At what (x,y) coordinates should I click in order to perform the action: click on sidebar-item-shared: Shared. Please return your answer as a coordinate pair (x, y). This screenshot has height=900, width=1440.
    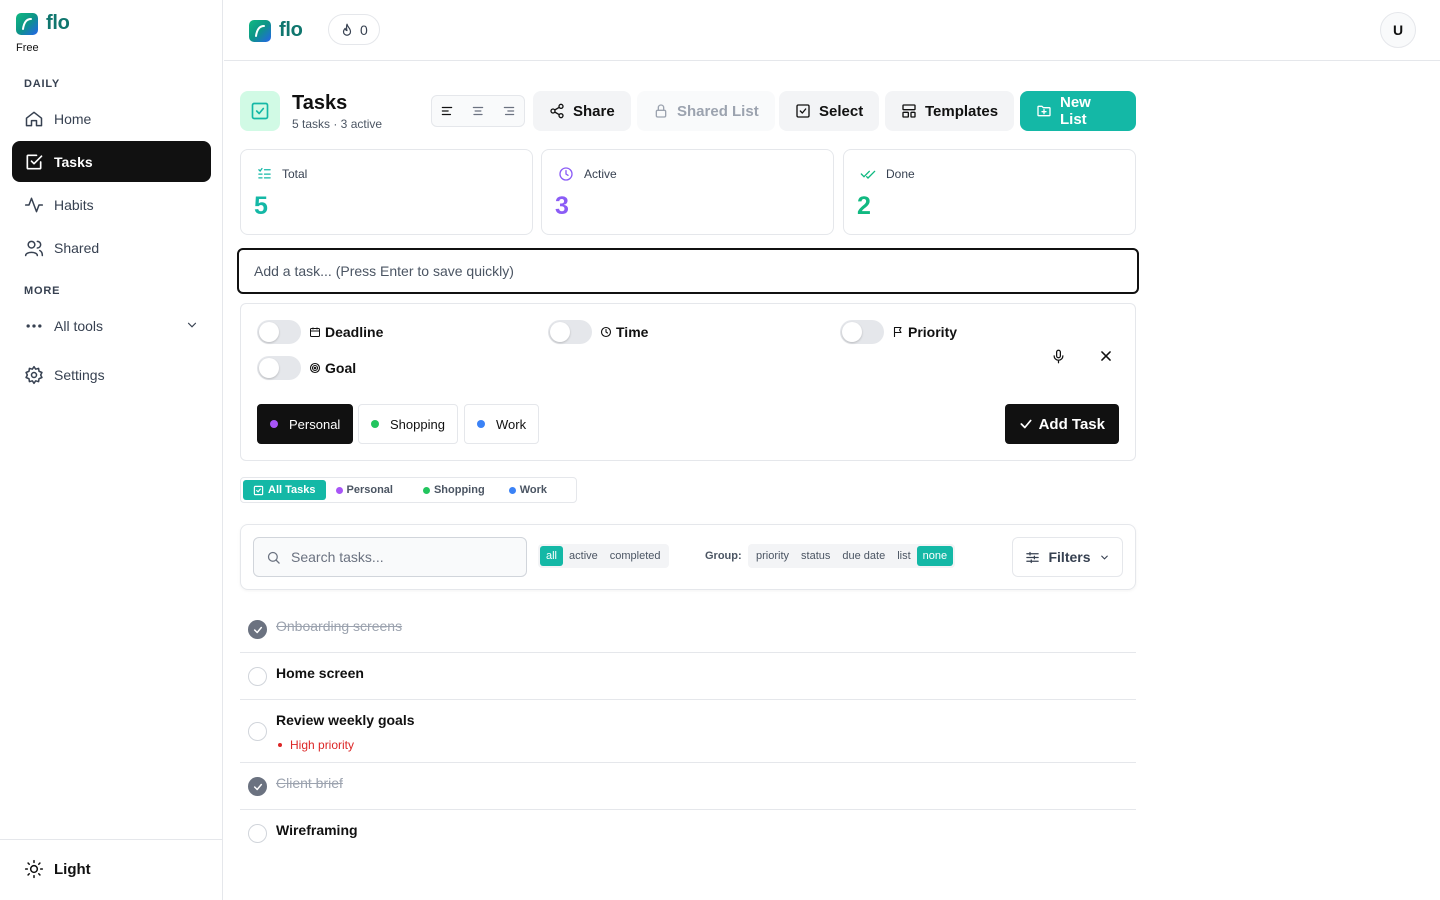
    Looking at the image, I should click on (111, 247).